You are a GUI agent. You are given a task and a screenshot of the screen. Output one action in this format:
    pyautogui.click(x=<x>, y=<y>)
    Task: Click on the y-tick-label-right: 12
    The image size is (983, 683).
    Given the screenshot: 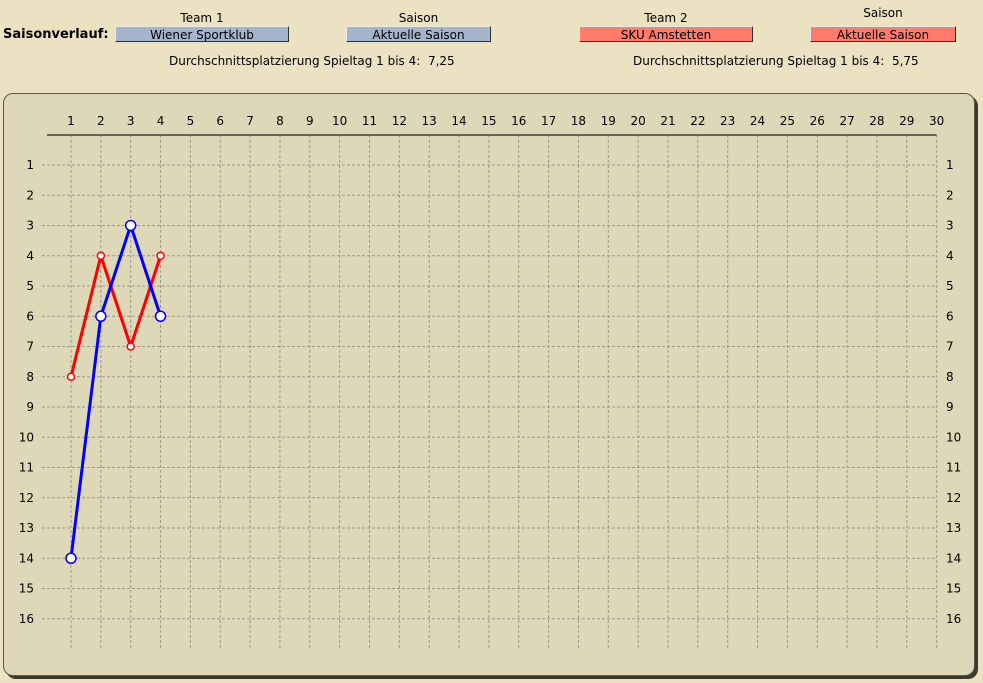 What is the action you would take?
    pyautogui.click(x=953, y=498)
    